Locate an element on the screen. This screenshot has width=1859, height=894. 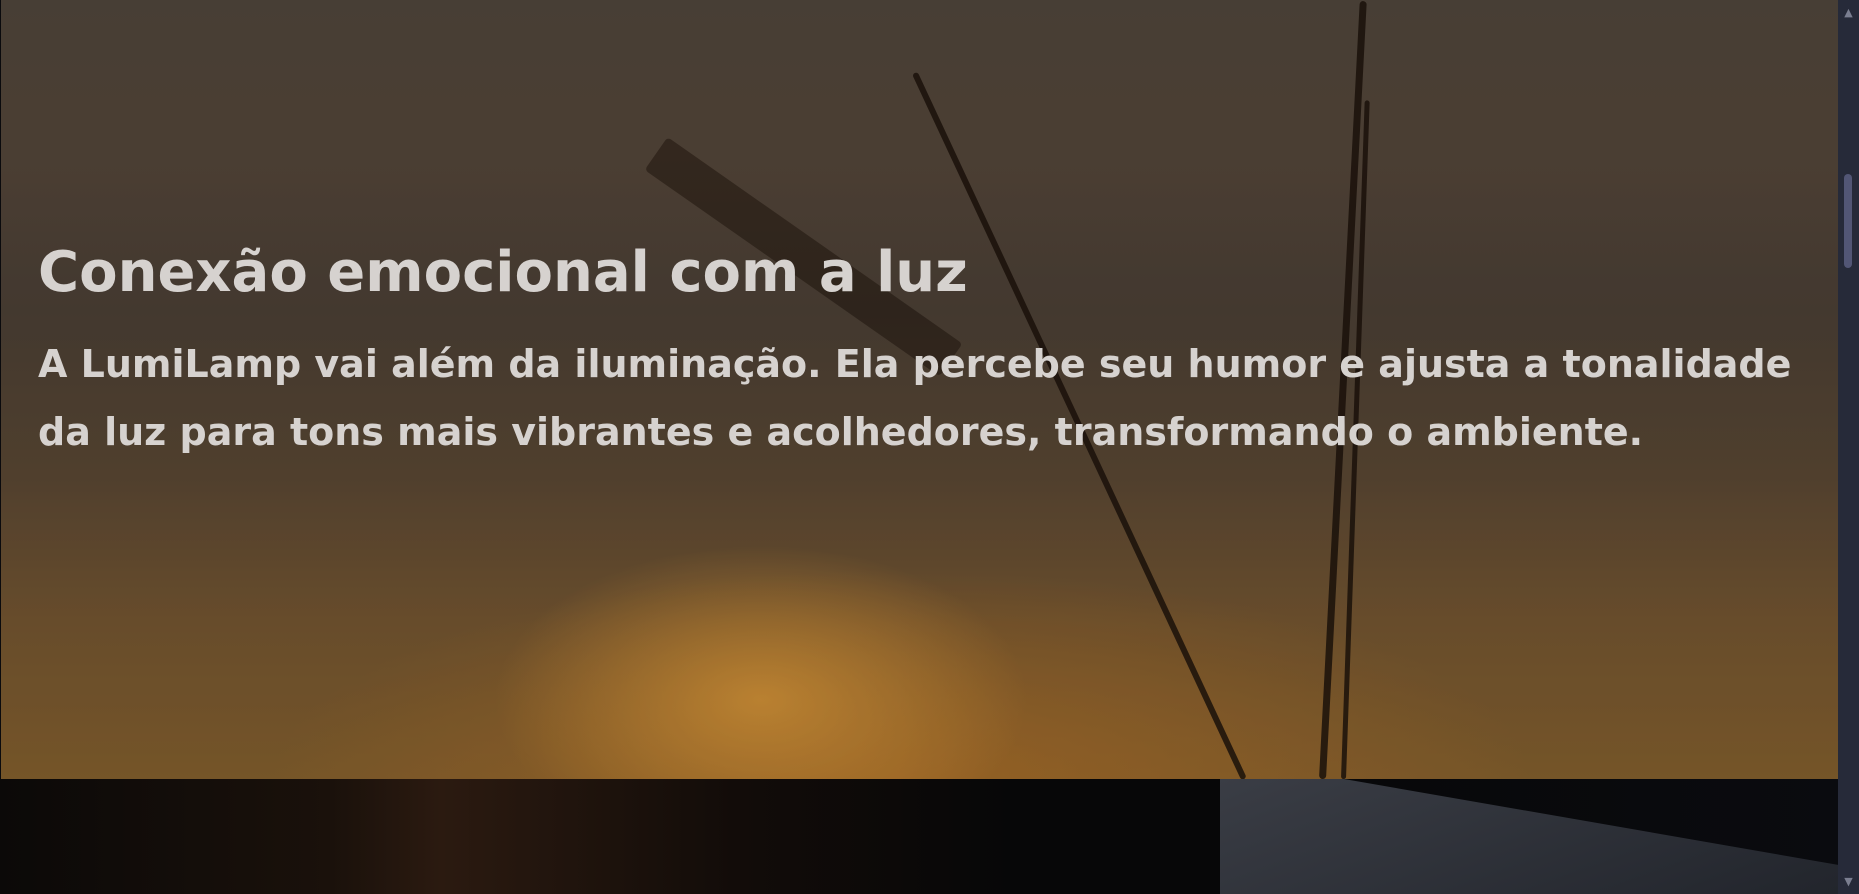
chevron-down-icon: ▼ is located at coordinates (1848, 881).